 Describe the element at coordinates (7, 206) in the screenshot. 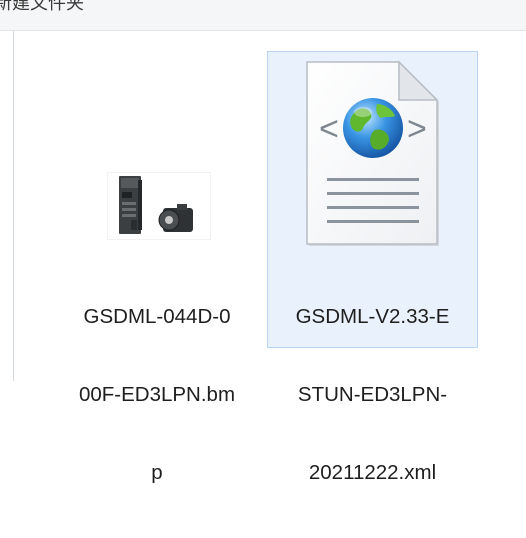

I see `navigation-pane-edge` at that location.